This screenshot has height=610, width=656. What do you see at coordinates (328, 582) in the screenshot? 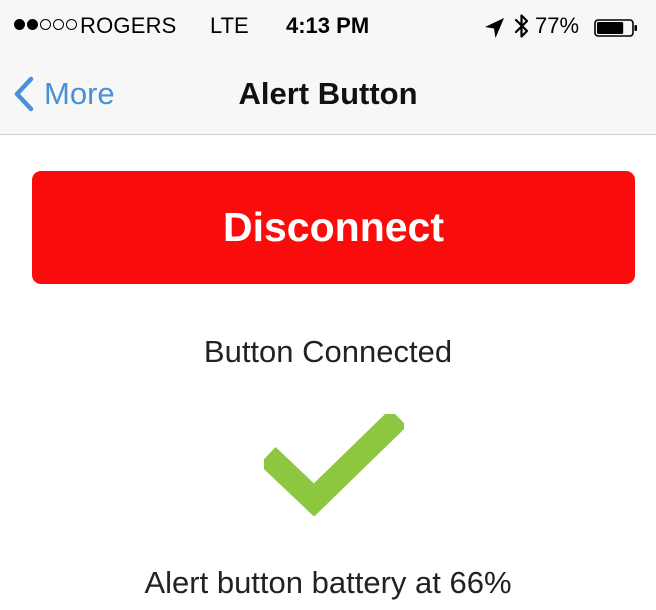
I see `battery-status-text: Alert button battery at 66%` at bounding box center [328, 582].